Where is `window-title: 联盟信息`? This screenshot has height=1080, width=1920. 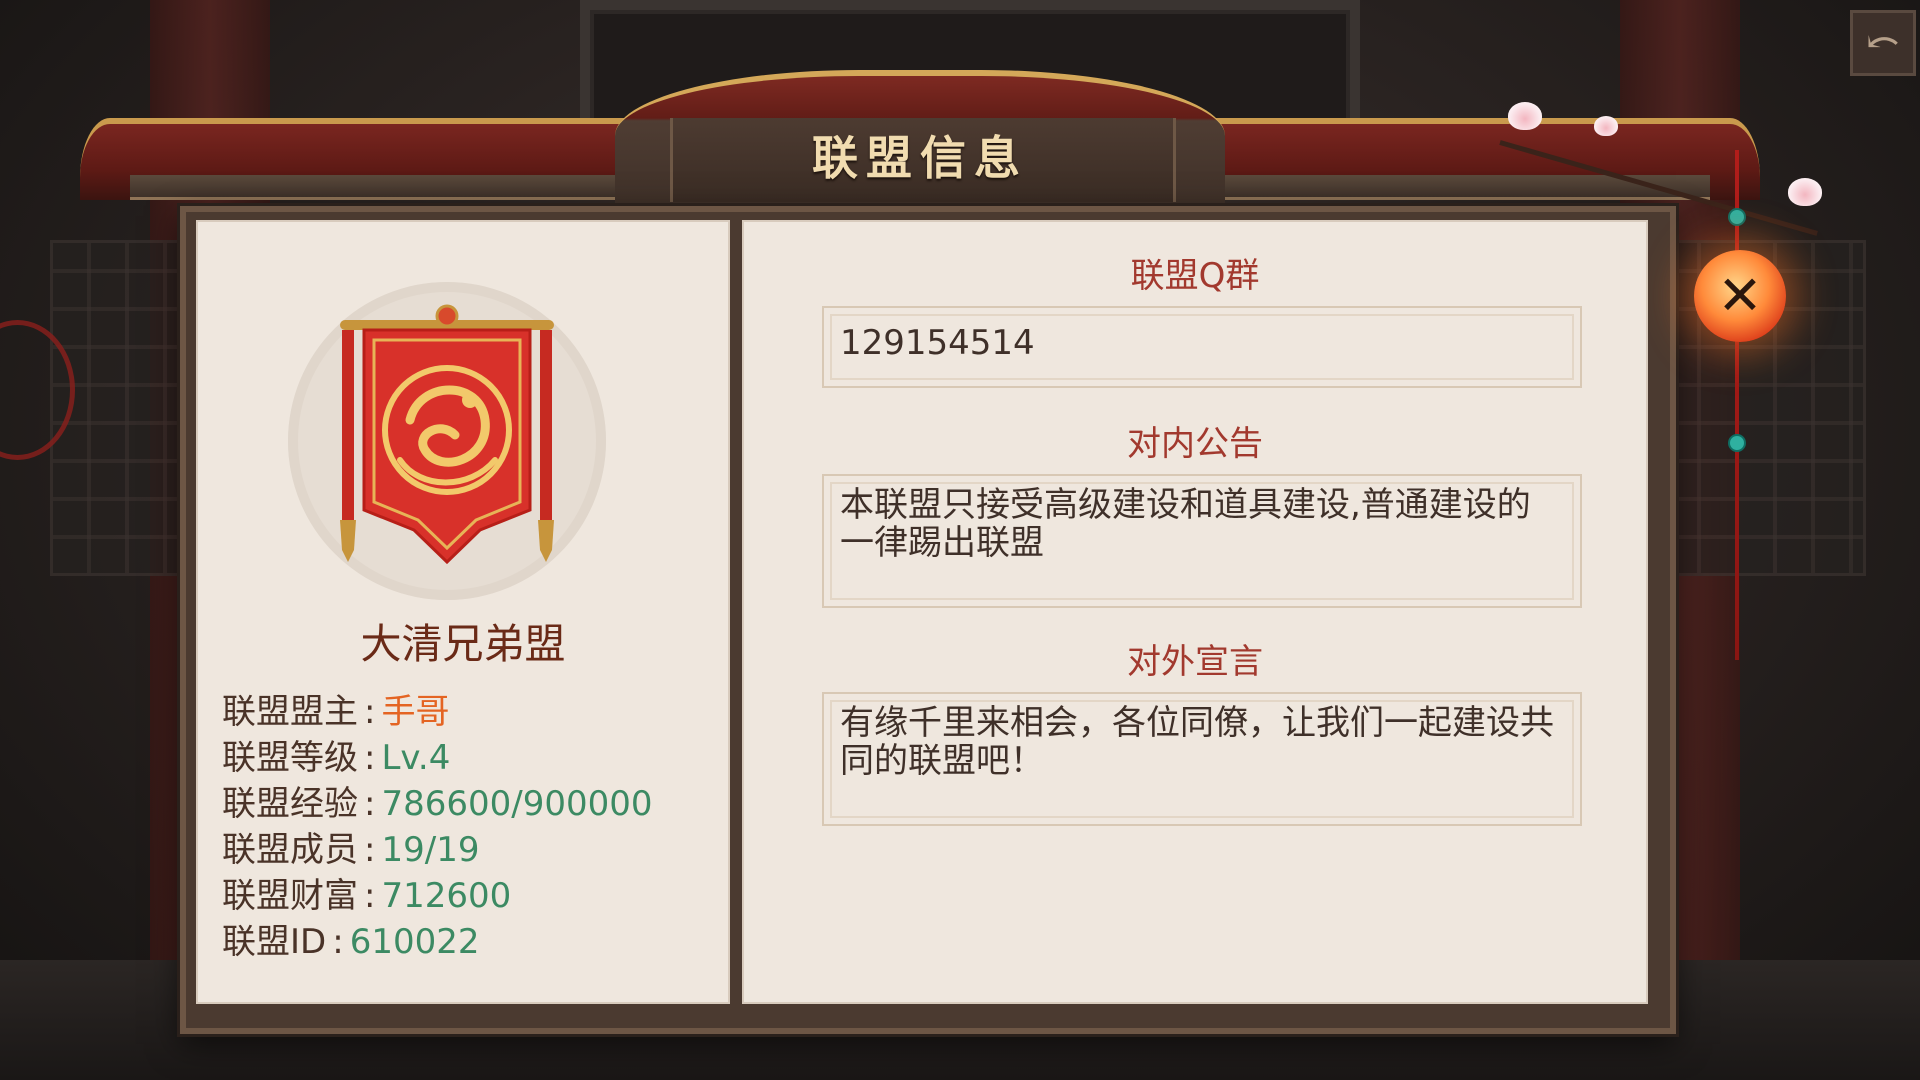
window-title: 联盟信息 is located at coordinates (920, 158).